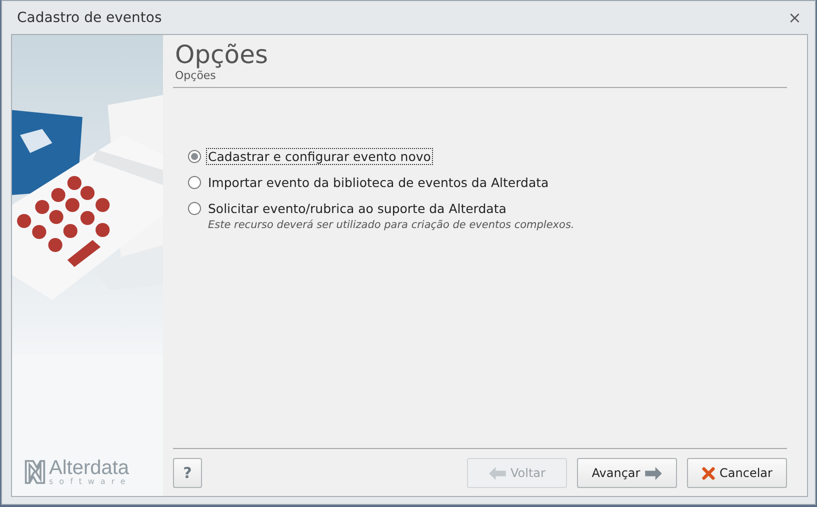 The width and height of the screenshot is (817, 507). What do you see at coordinates (487, 156) in the screenshot?
I see `radio-option: Cadastrar e configurar evento novo` at bounding box center [487, 156].